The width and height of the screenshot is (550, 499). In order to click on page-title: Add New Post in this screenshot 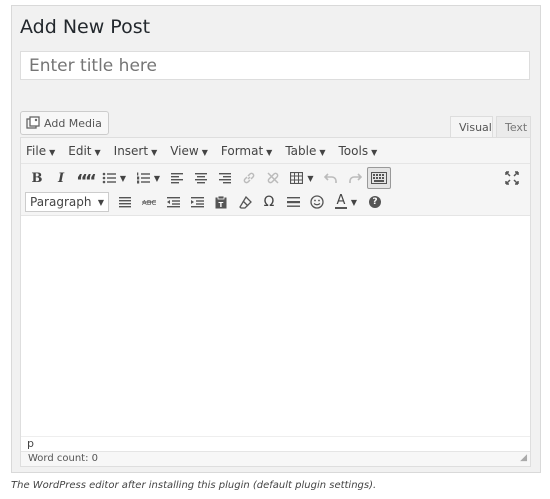, I will do `click(85, 27)`.